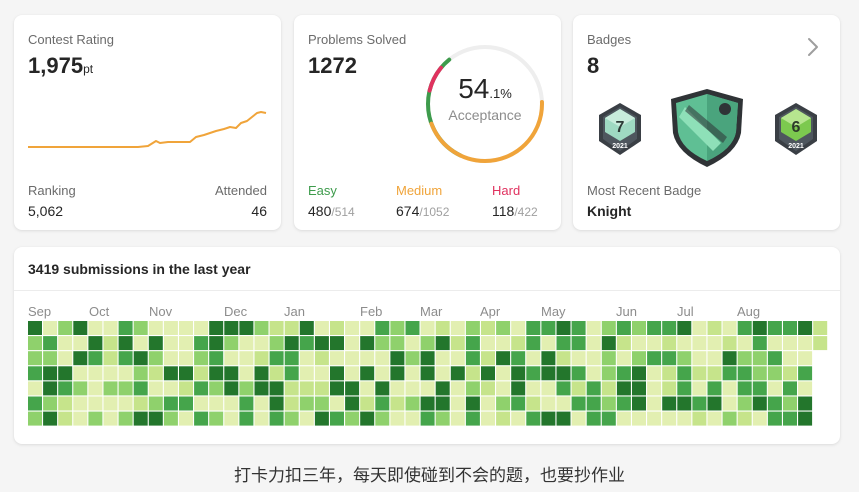 The width and height of the screenshot is (859, 492). I want to click on badge-icon: 7 2021, so click(620, 129).